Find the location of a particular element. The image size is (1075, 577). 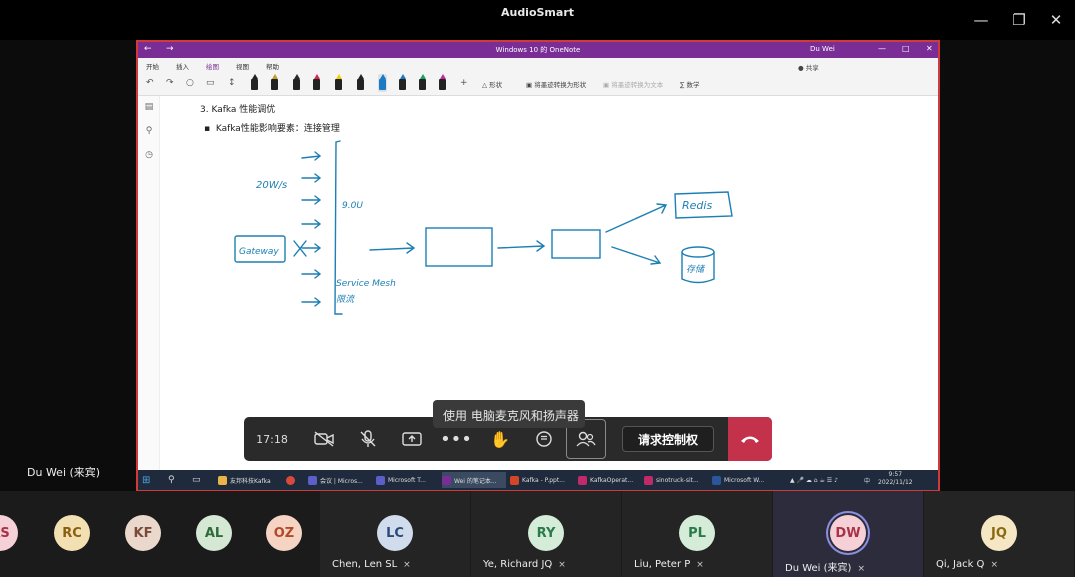

mic-off-button is located at coordinates (368, 439).